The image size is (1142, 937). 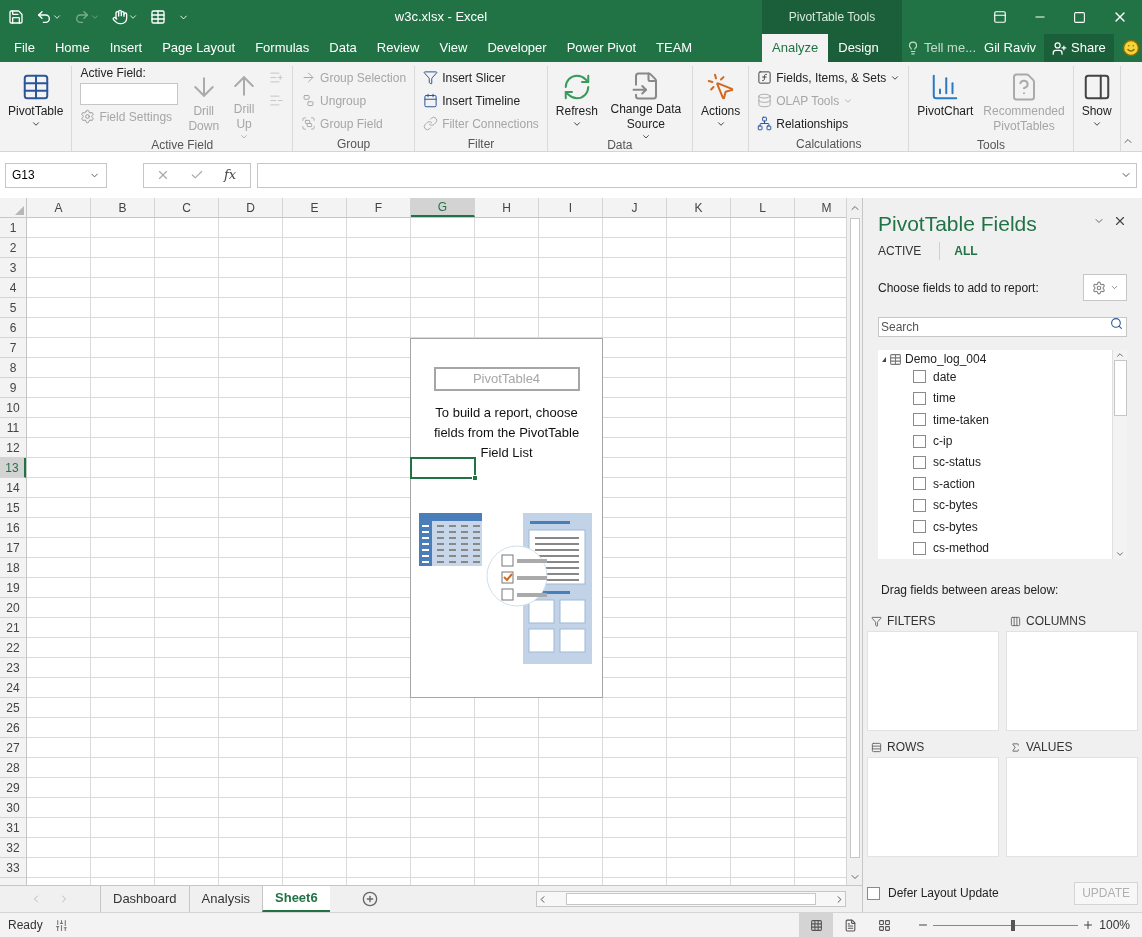 I want to click on new-sheet-icon, so click(x=369, y=899).